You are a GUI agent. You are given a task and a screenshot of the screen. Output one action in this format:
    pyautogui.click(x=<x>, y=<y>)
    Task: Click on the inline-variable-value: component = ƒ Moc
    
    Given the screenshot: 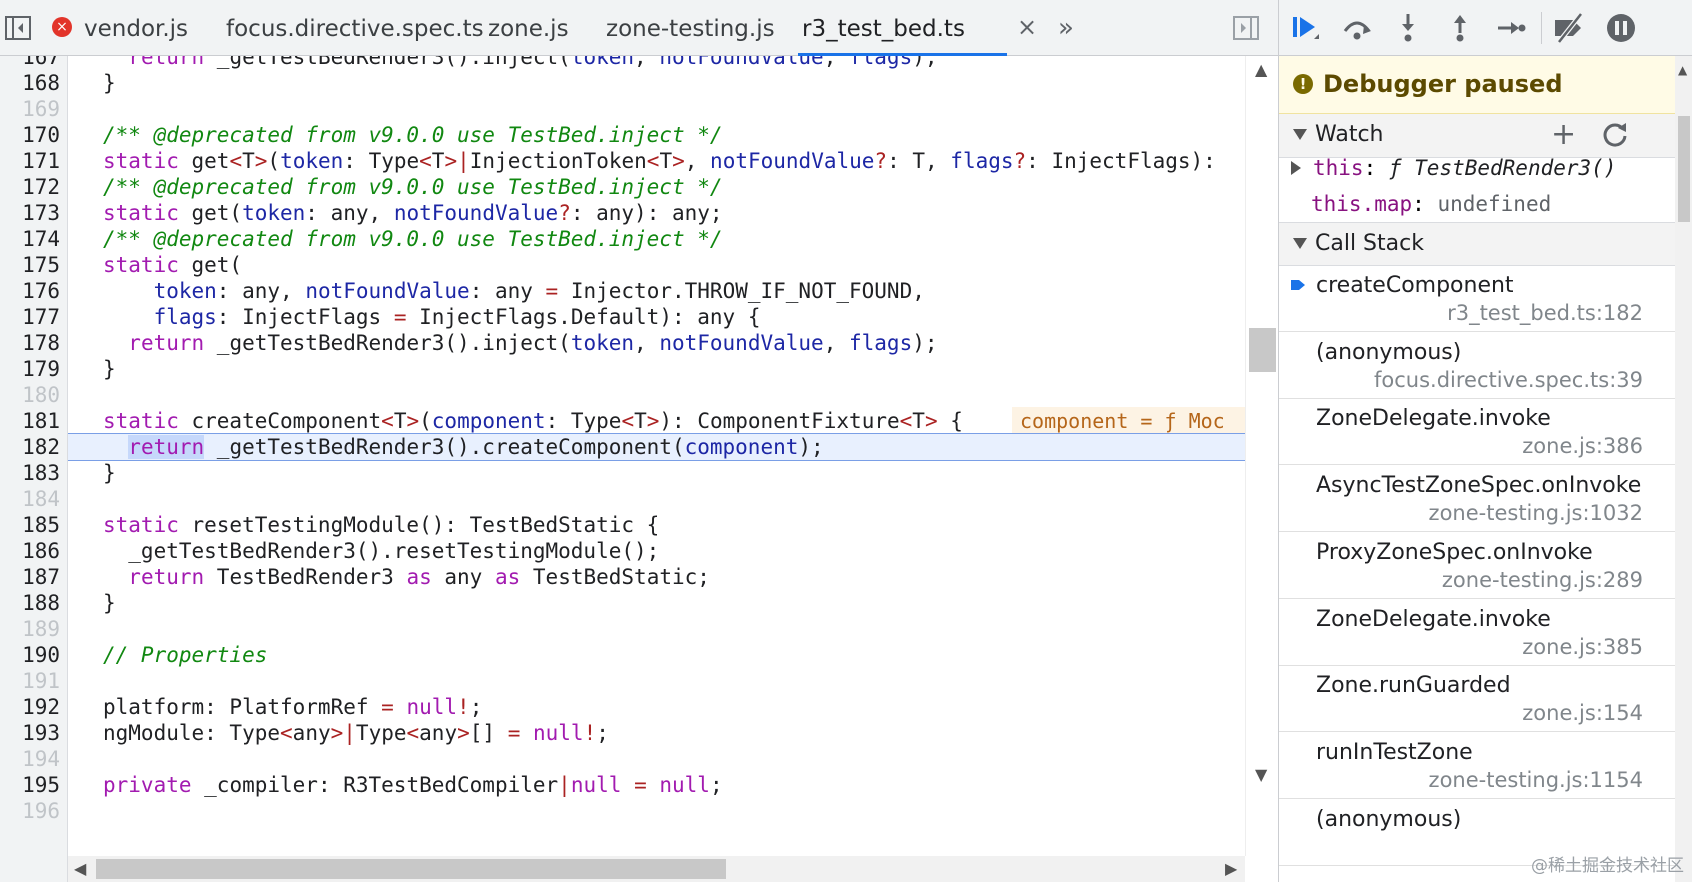 What is the action you would take?
    pyautogui.click(x=1128, y=421)
    